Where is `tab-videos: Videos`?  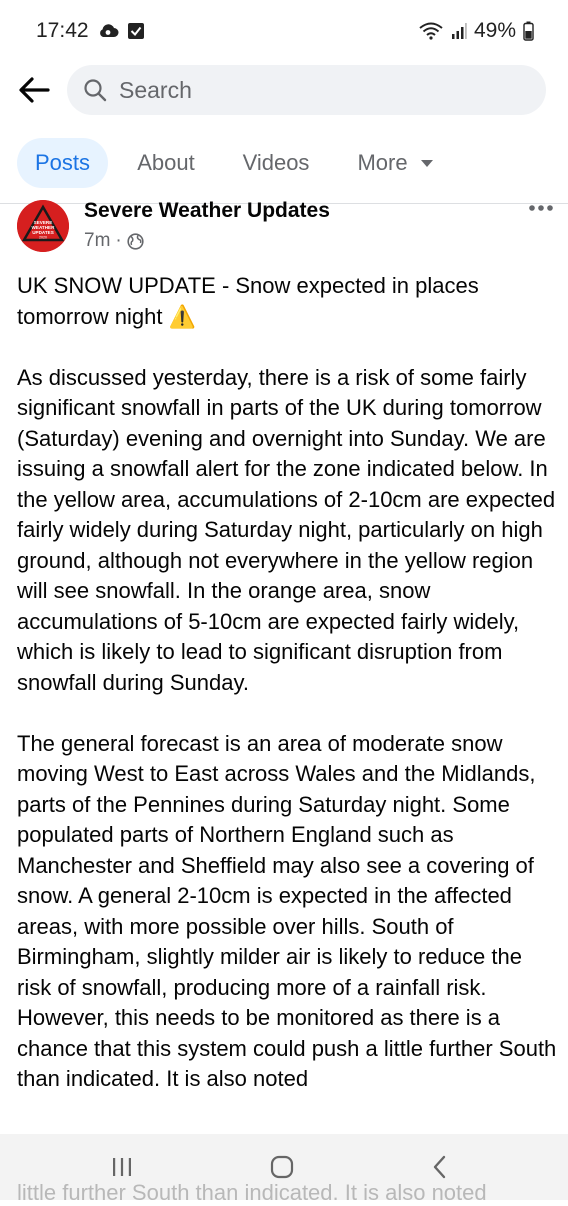 tab-videos: Videos is located at coordinates (276, 163).